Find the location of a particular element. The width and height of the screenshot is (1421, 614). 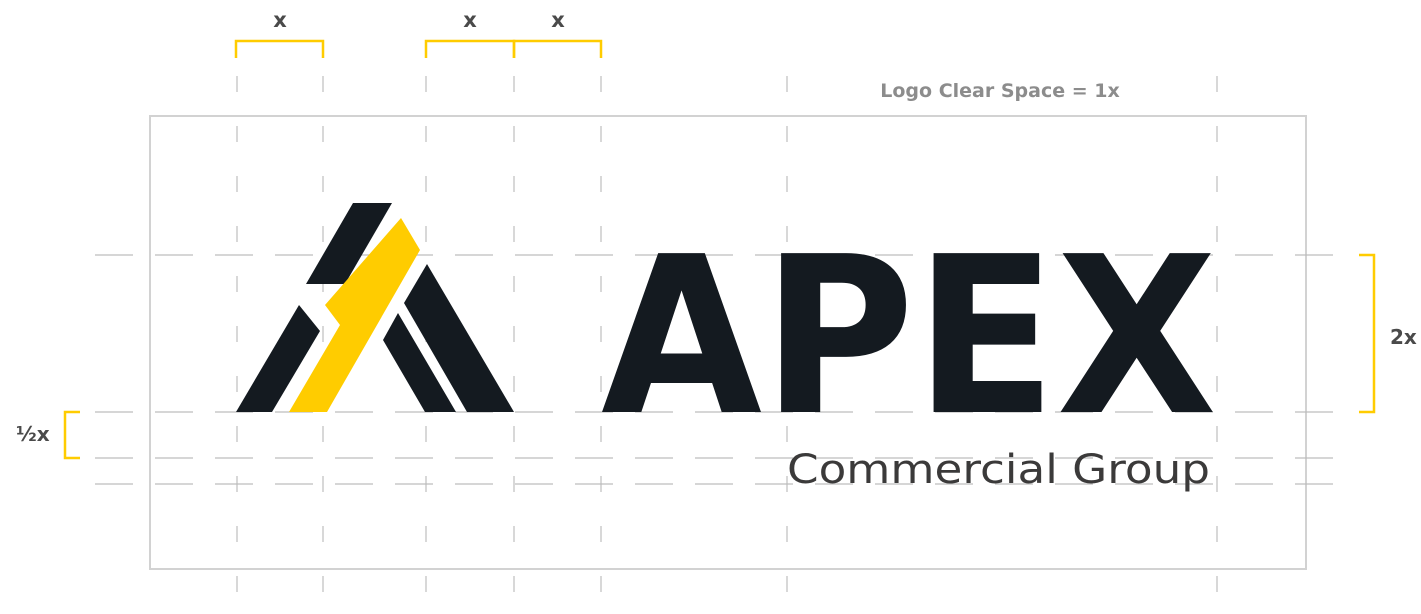

logo-tagline: Commercial Group is located at coordinates (998, 470).